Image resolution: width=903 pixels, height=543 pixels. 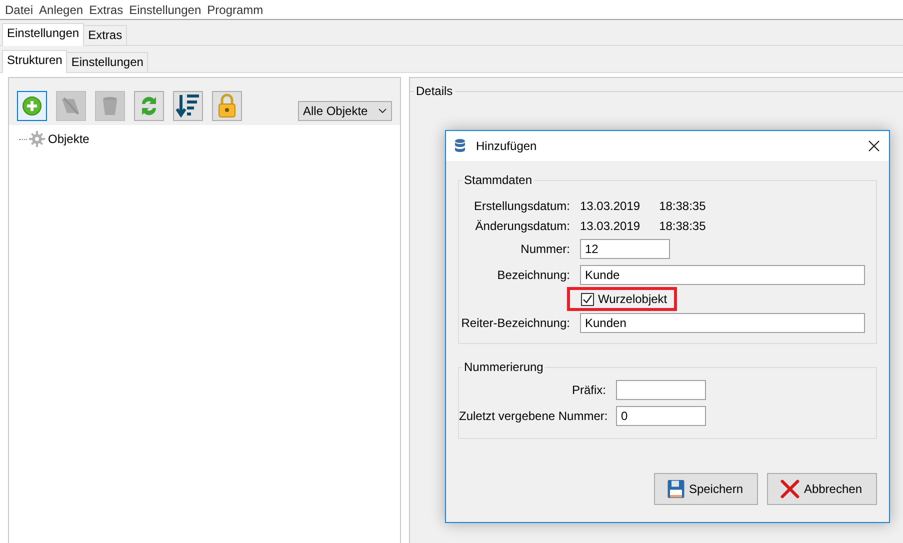 I want to click on field-label: Erstellungsdatum:, so click(x=521, y=206).